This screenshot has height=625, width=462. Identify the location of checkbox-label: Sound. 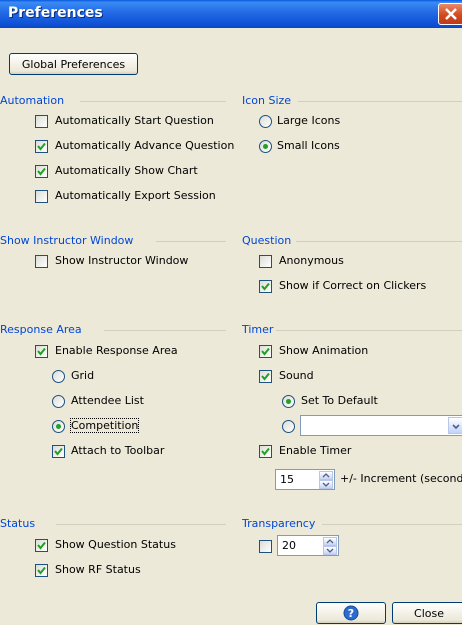
(296, 375).